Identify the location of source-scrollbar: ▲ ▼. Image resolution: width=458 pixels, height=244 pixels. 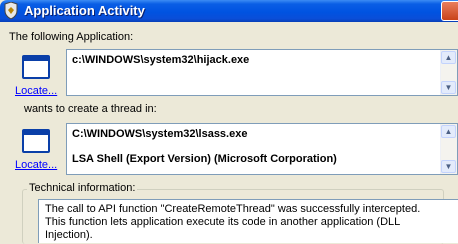
(448, 72).